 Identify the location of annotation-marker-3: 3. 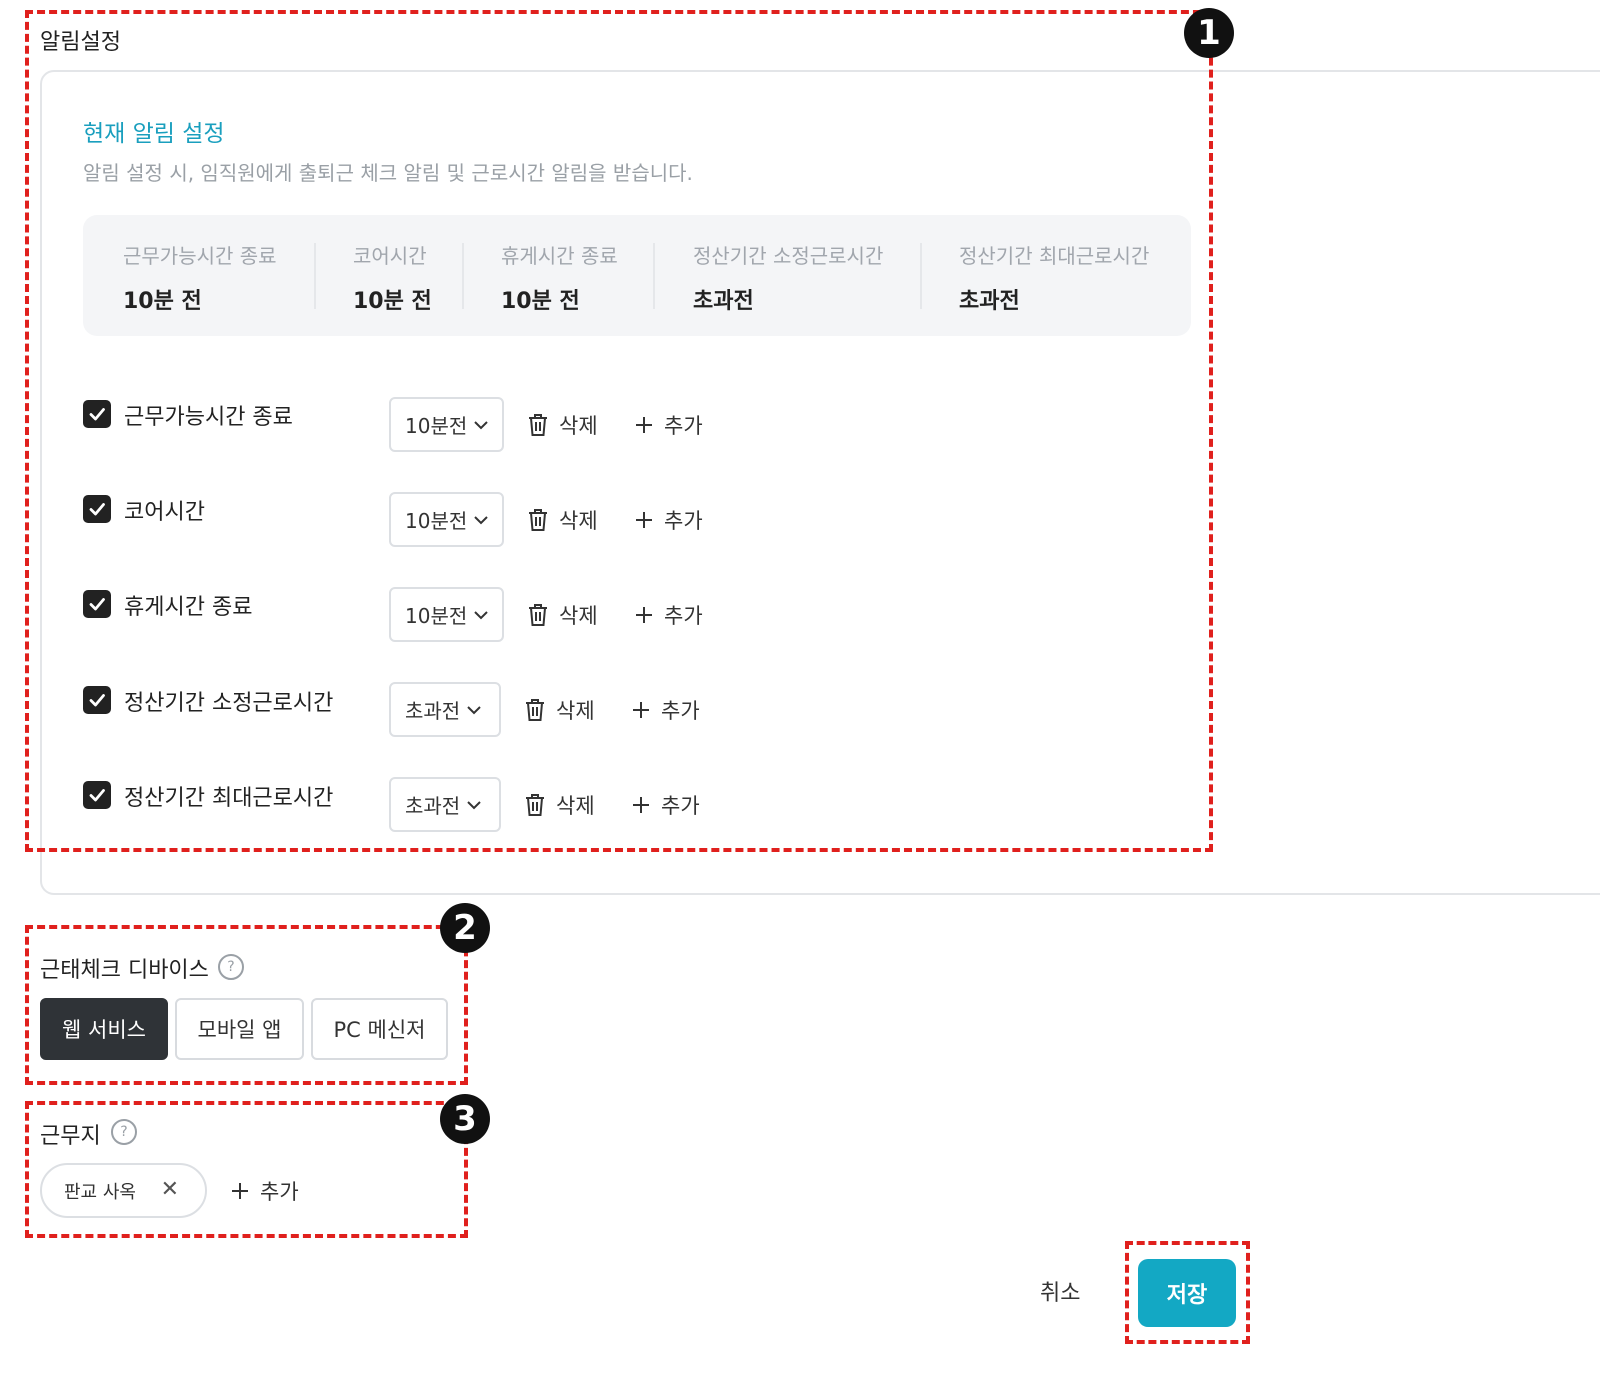
(465, 1119).